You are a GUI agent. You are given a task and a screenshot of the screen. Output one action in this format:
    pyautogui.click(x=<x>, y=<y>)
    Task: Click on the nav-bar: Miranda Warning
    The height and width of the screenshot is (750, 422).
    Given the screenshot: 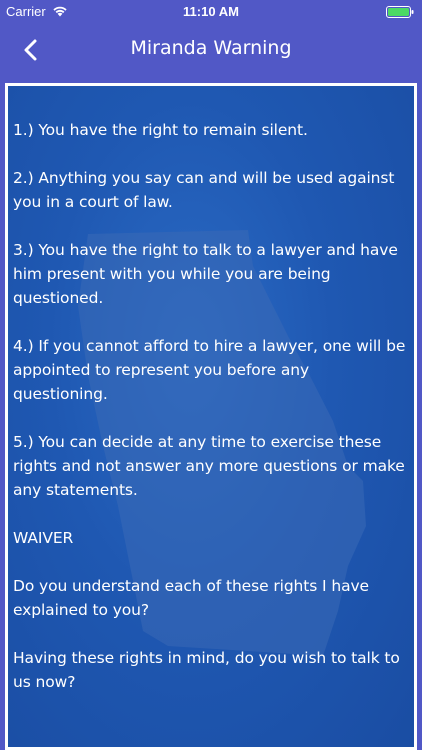 What is the action you would take?
    pyautogui.click(x=211, y=50)
    